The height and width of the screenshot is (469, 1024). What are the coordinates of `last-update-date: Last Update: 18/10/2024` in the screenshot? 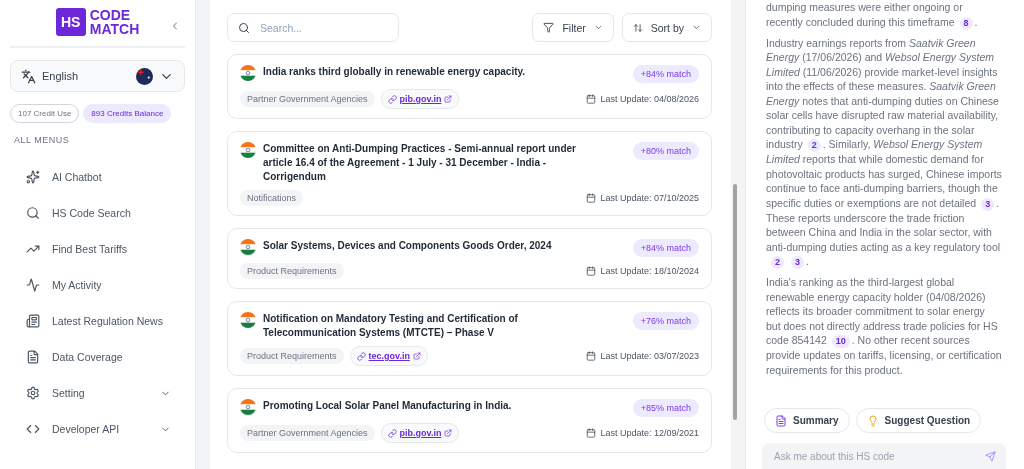 It's located at (642, 271).